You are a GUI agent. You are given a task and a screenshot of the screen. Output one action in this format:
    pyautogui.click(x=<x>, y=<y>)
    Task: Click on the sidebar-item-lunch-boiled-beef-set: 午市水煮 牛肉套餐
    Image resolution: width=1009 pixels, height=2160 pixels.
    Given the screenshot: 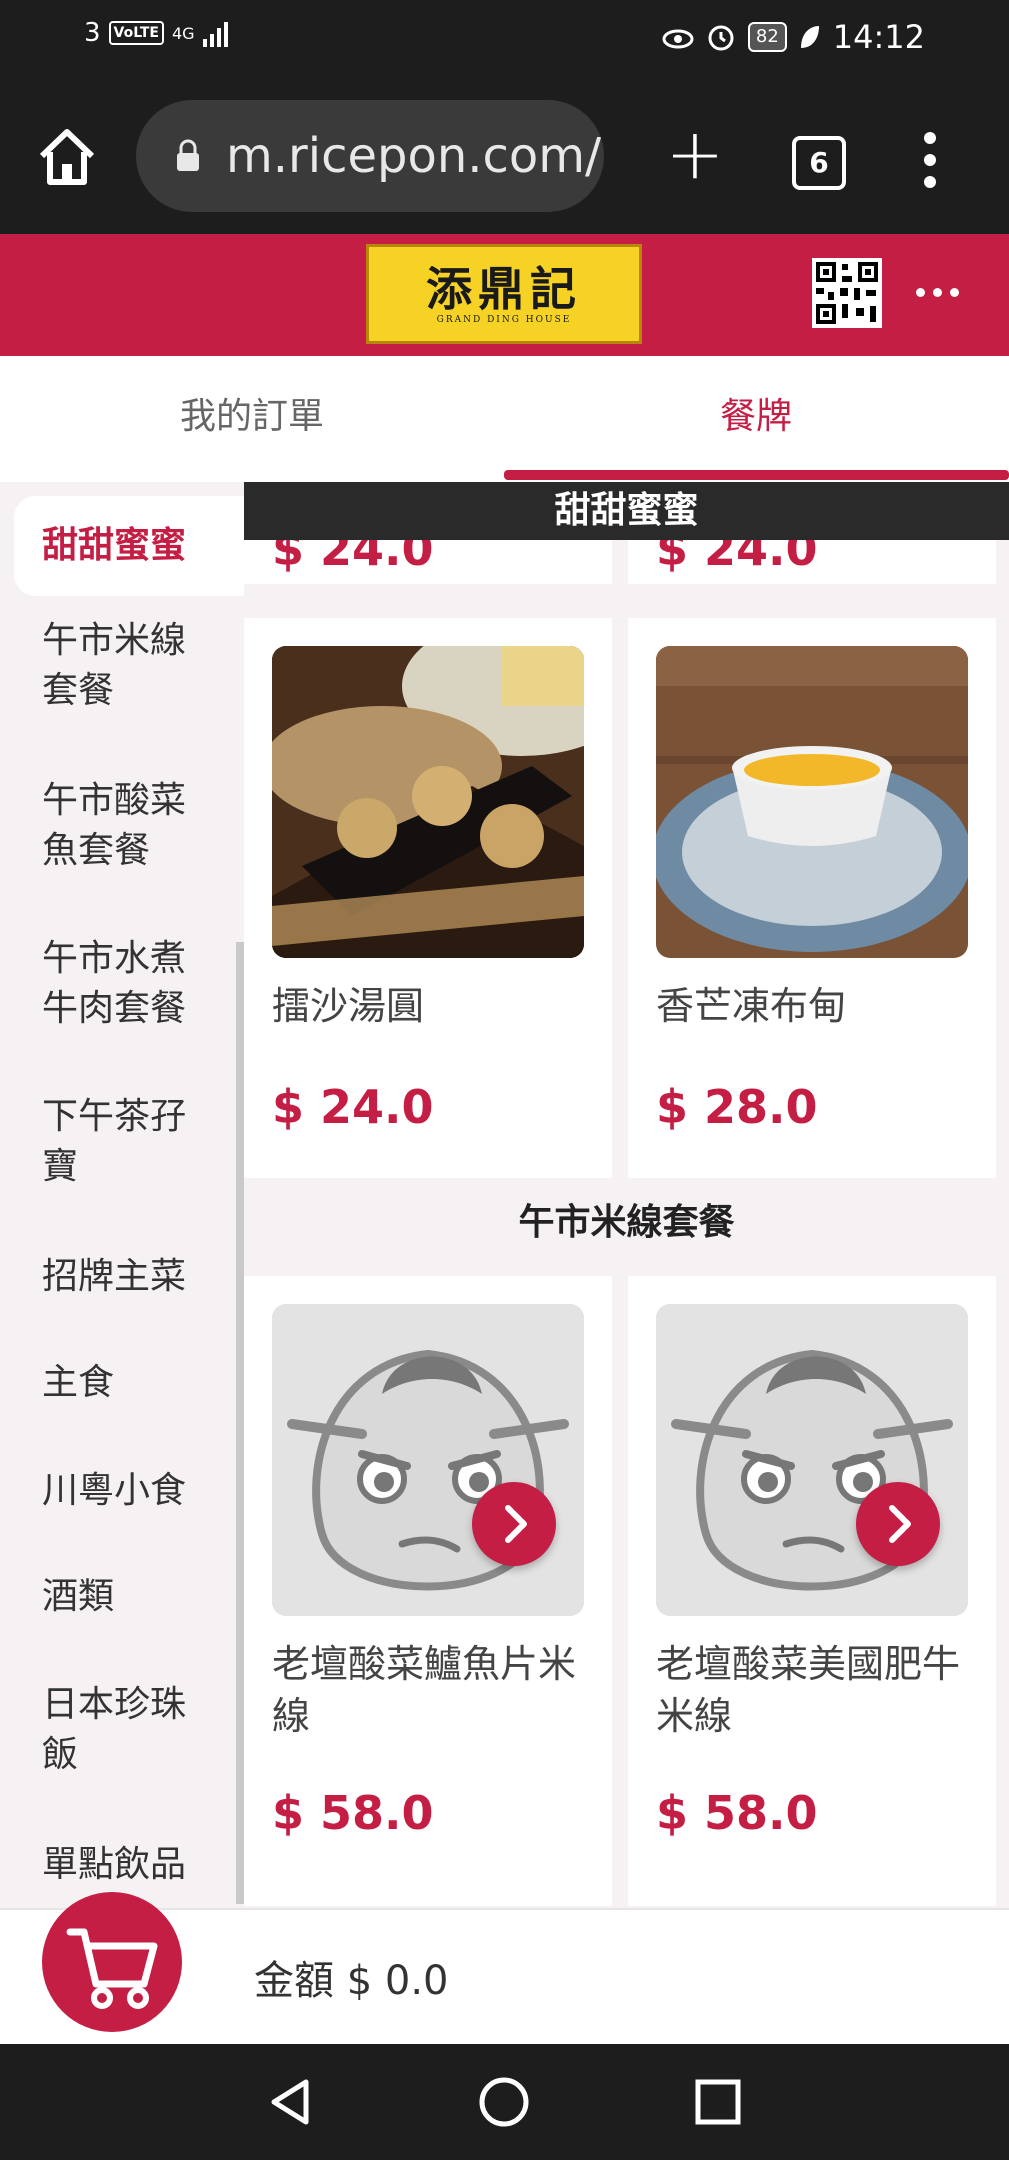 What is the action you would take?
    pyautogui.click(x=122, y=984)
    